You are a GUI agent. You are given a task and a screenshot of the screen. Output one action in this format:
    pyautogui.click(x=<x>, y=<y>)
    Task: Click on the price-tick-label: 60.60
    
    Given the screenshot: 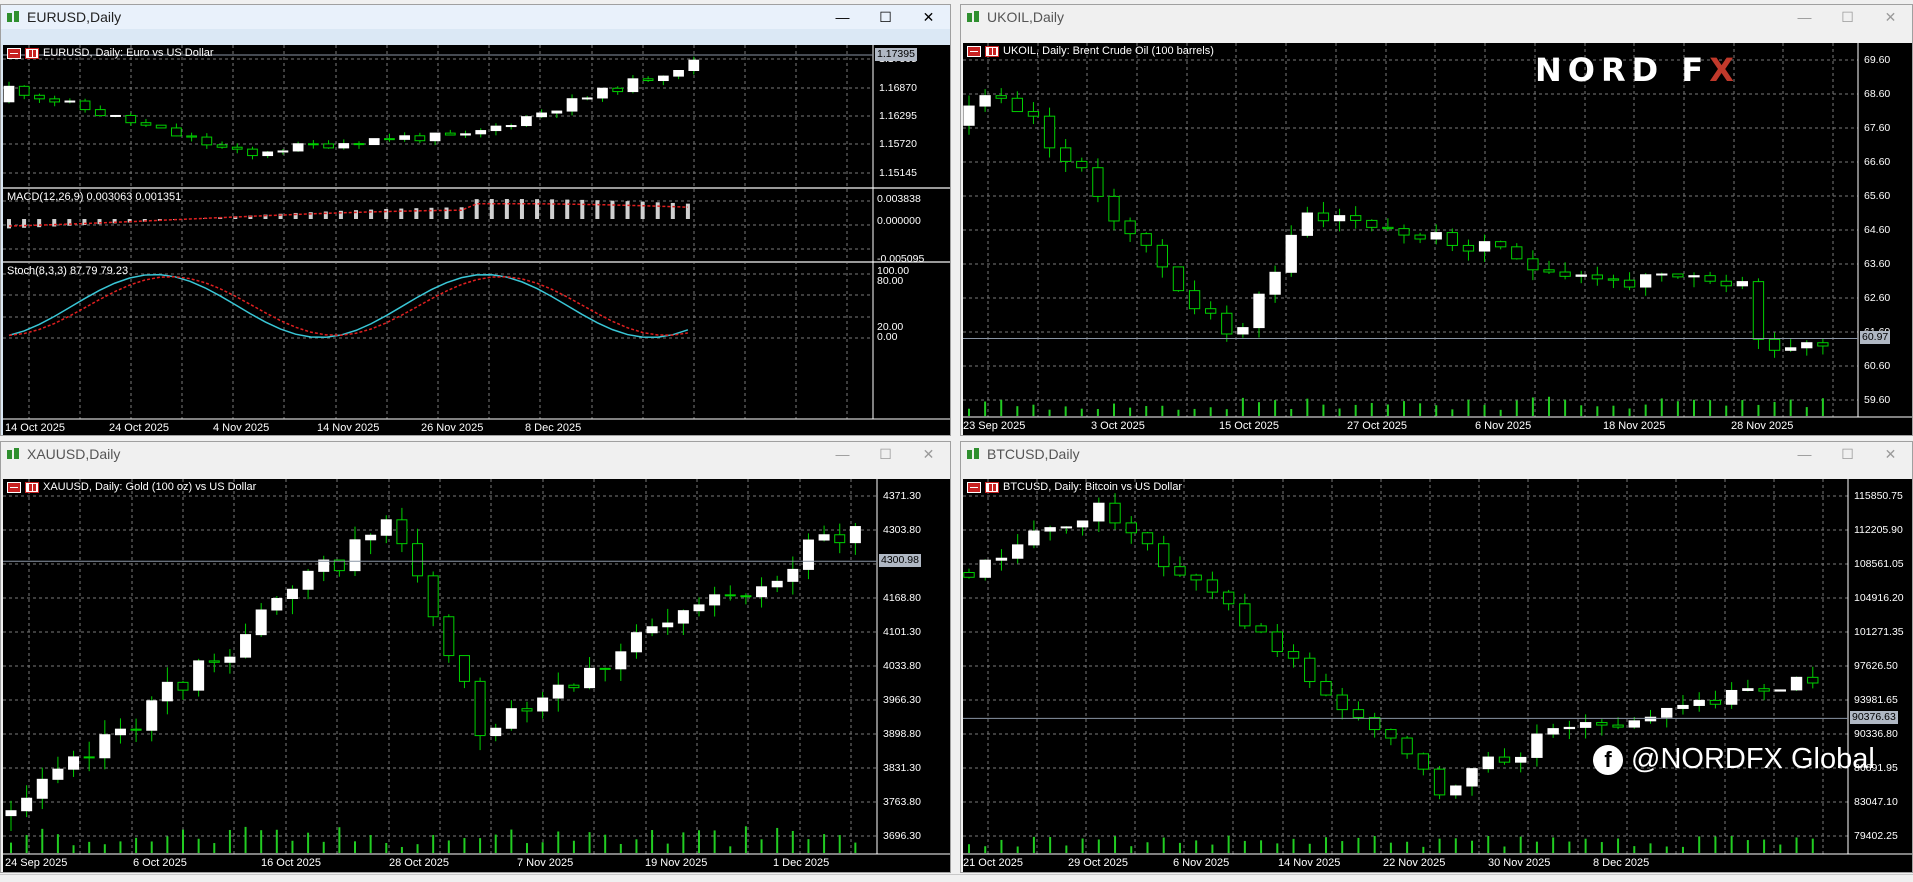 What is the action you would take?
    pyautogui.click(x=1877, y=366)
    